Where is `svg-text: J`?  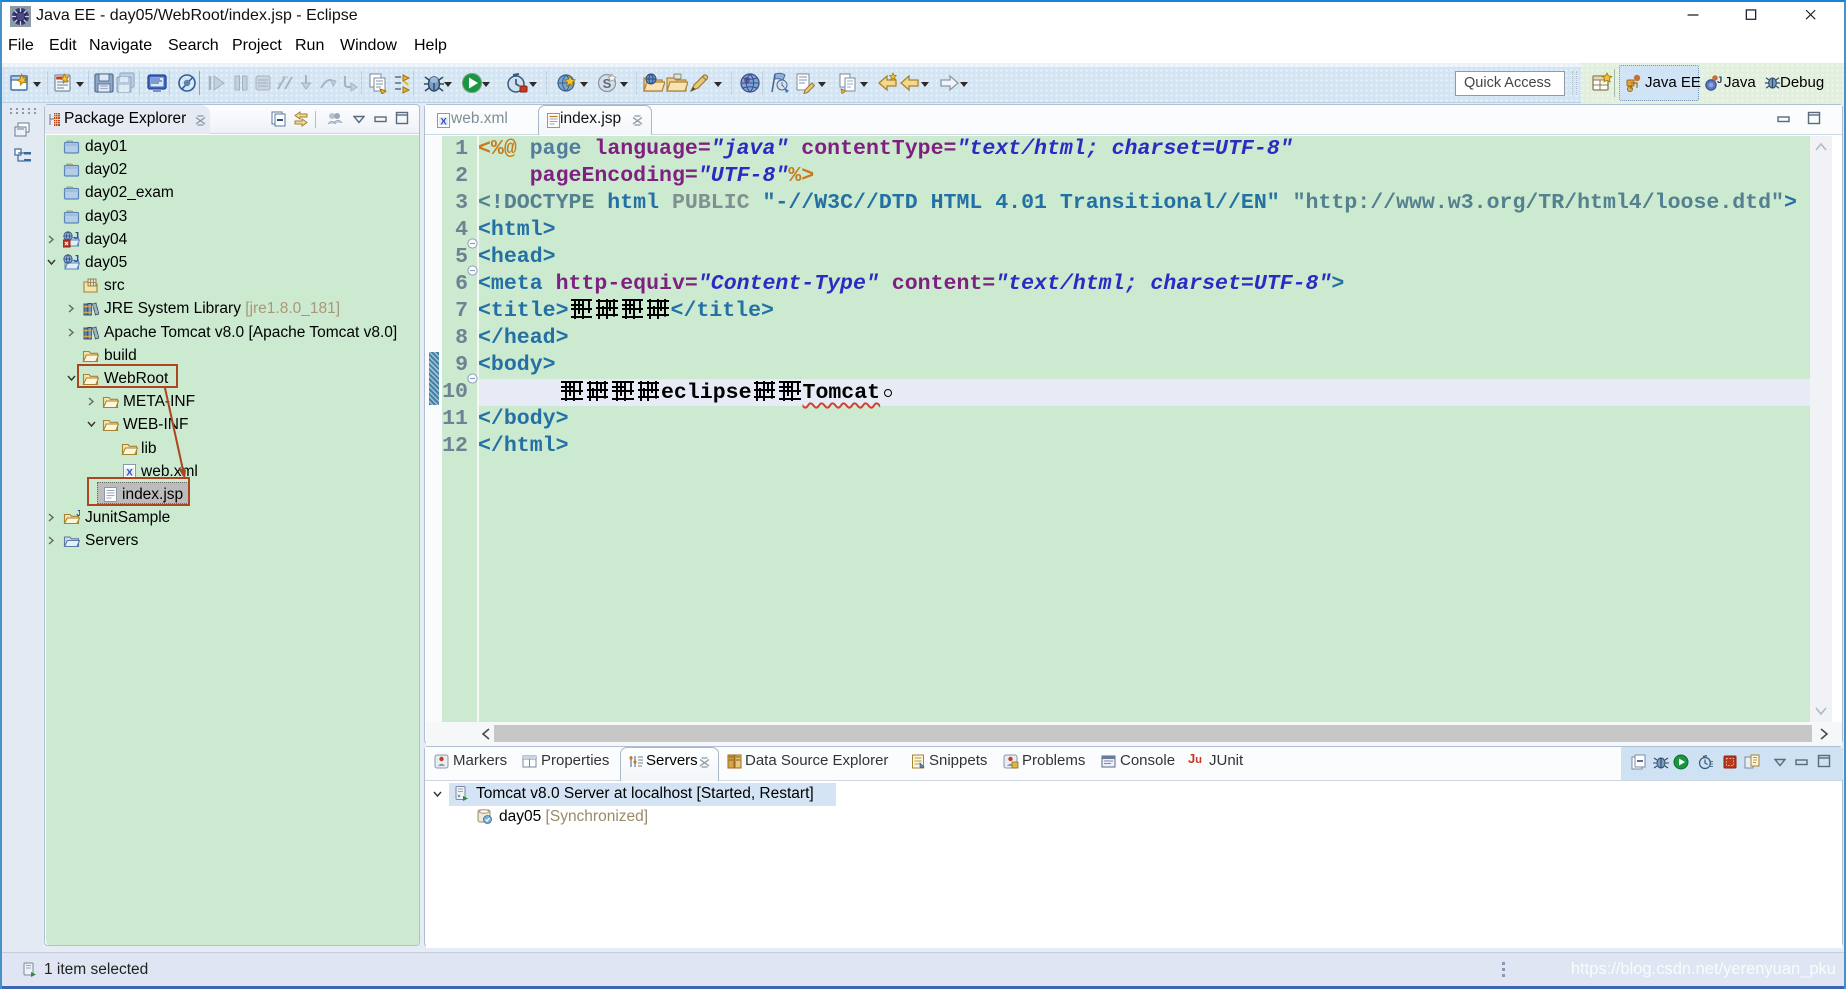
svg-text: J is located at coordinates (1719, 80).